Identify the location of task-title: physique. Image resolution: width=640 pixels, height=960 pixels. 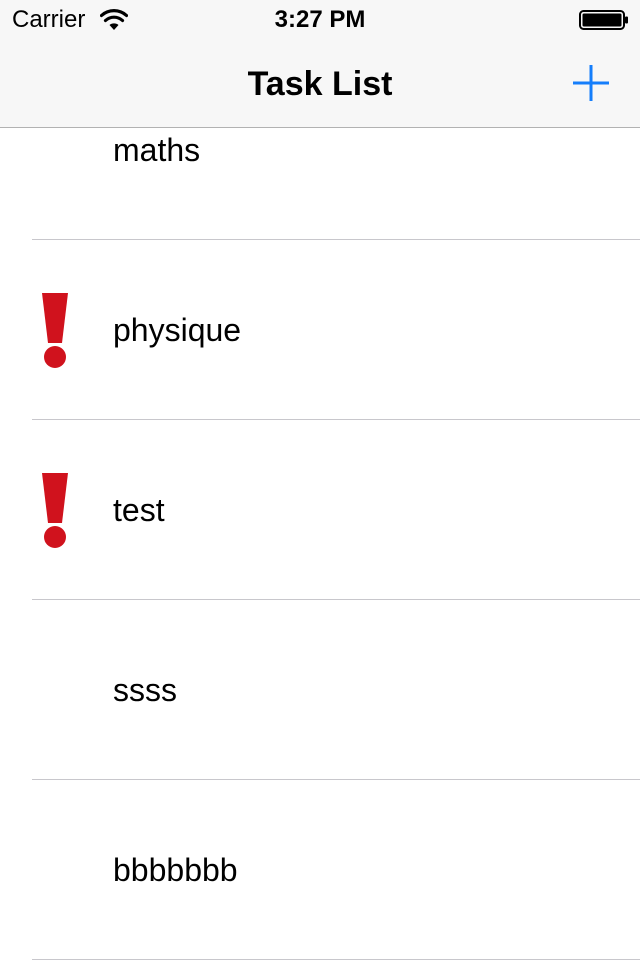
(177, 330).